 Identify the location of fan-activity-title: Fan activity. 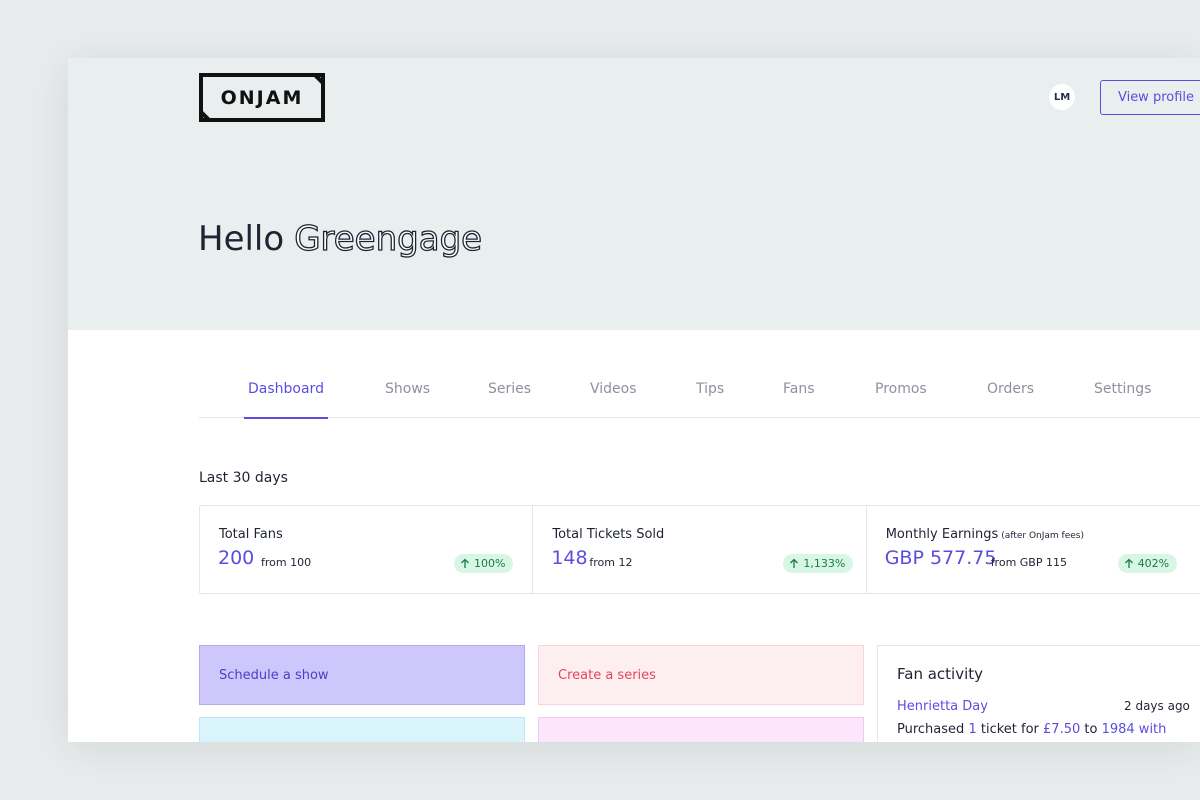
(940, 674).